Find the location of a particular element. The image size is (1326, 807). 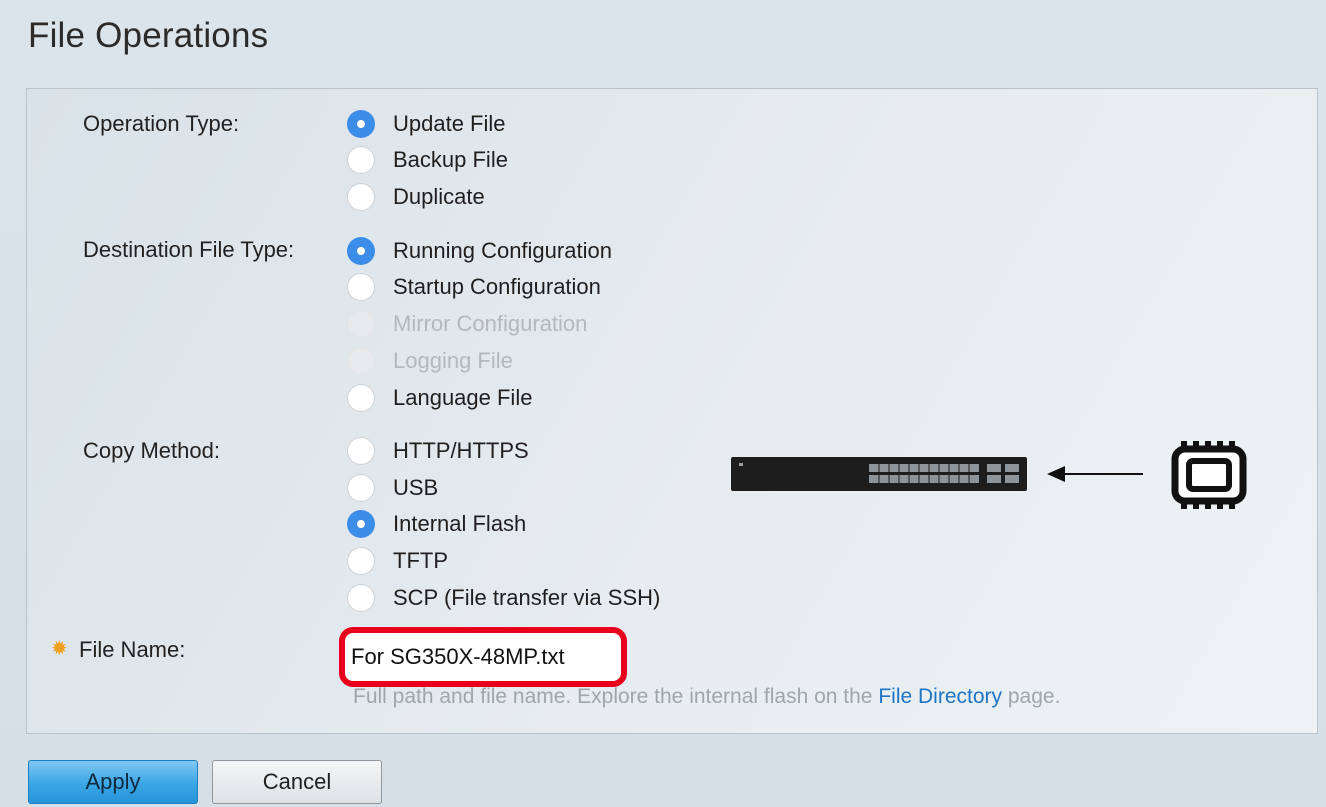

copy-method-internal-flash: Internal Flash is located at coordinates (436, 524).